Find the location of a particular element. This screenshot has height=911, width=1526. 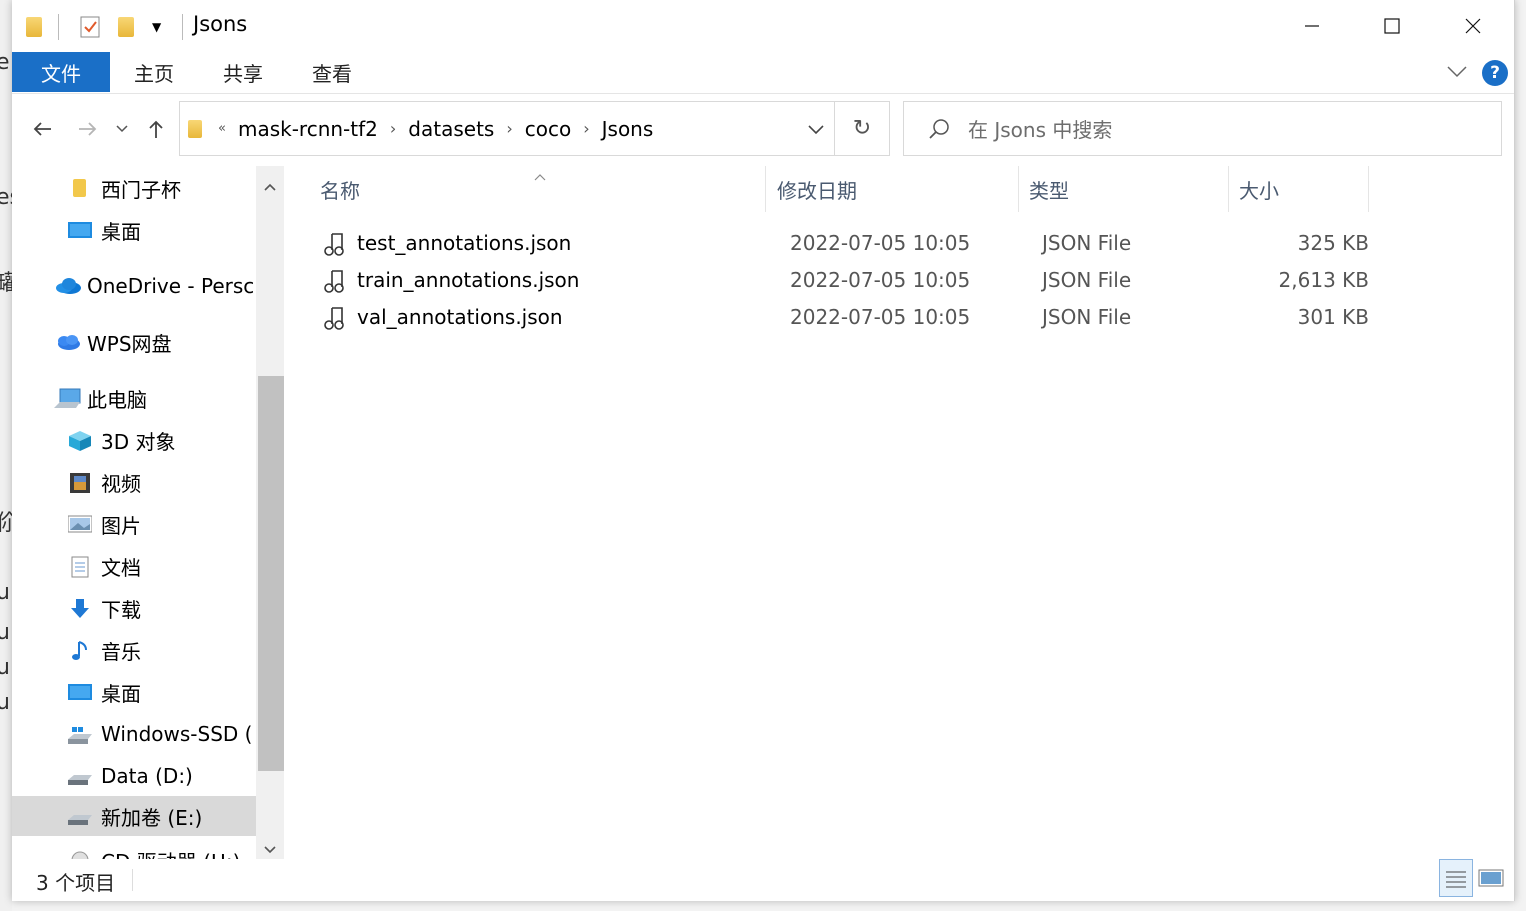

nav-item-documents: 文档 is located at coordinates (104, 566).